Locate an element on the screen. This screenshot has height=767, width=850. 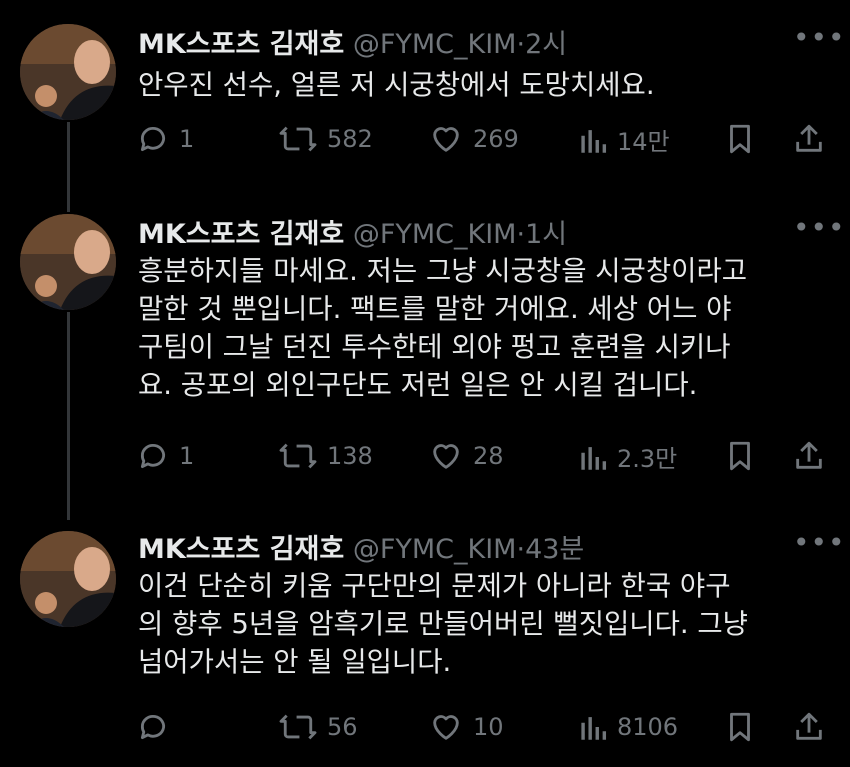
views-button: 14만 is located at coordinates (624, 139).